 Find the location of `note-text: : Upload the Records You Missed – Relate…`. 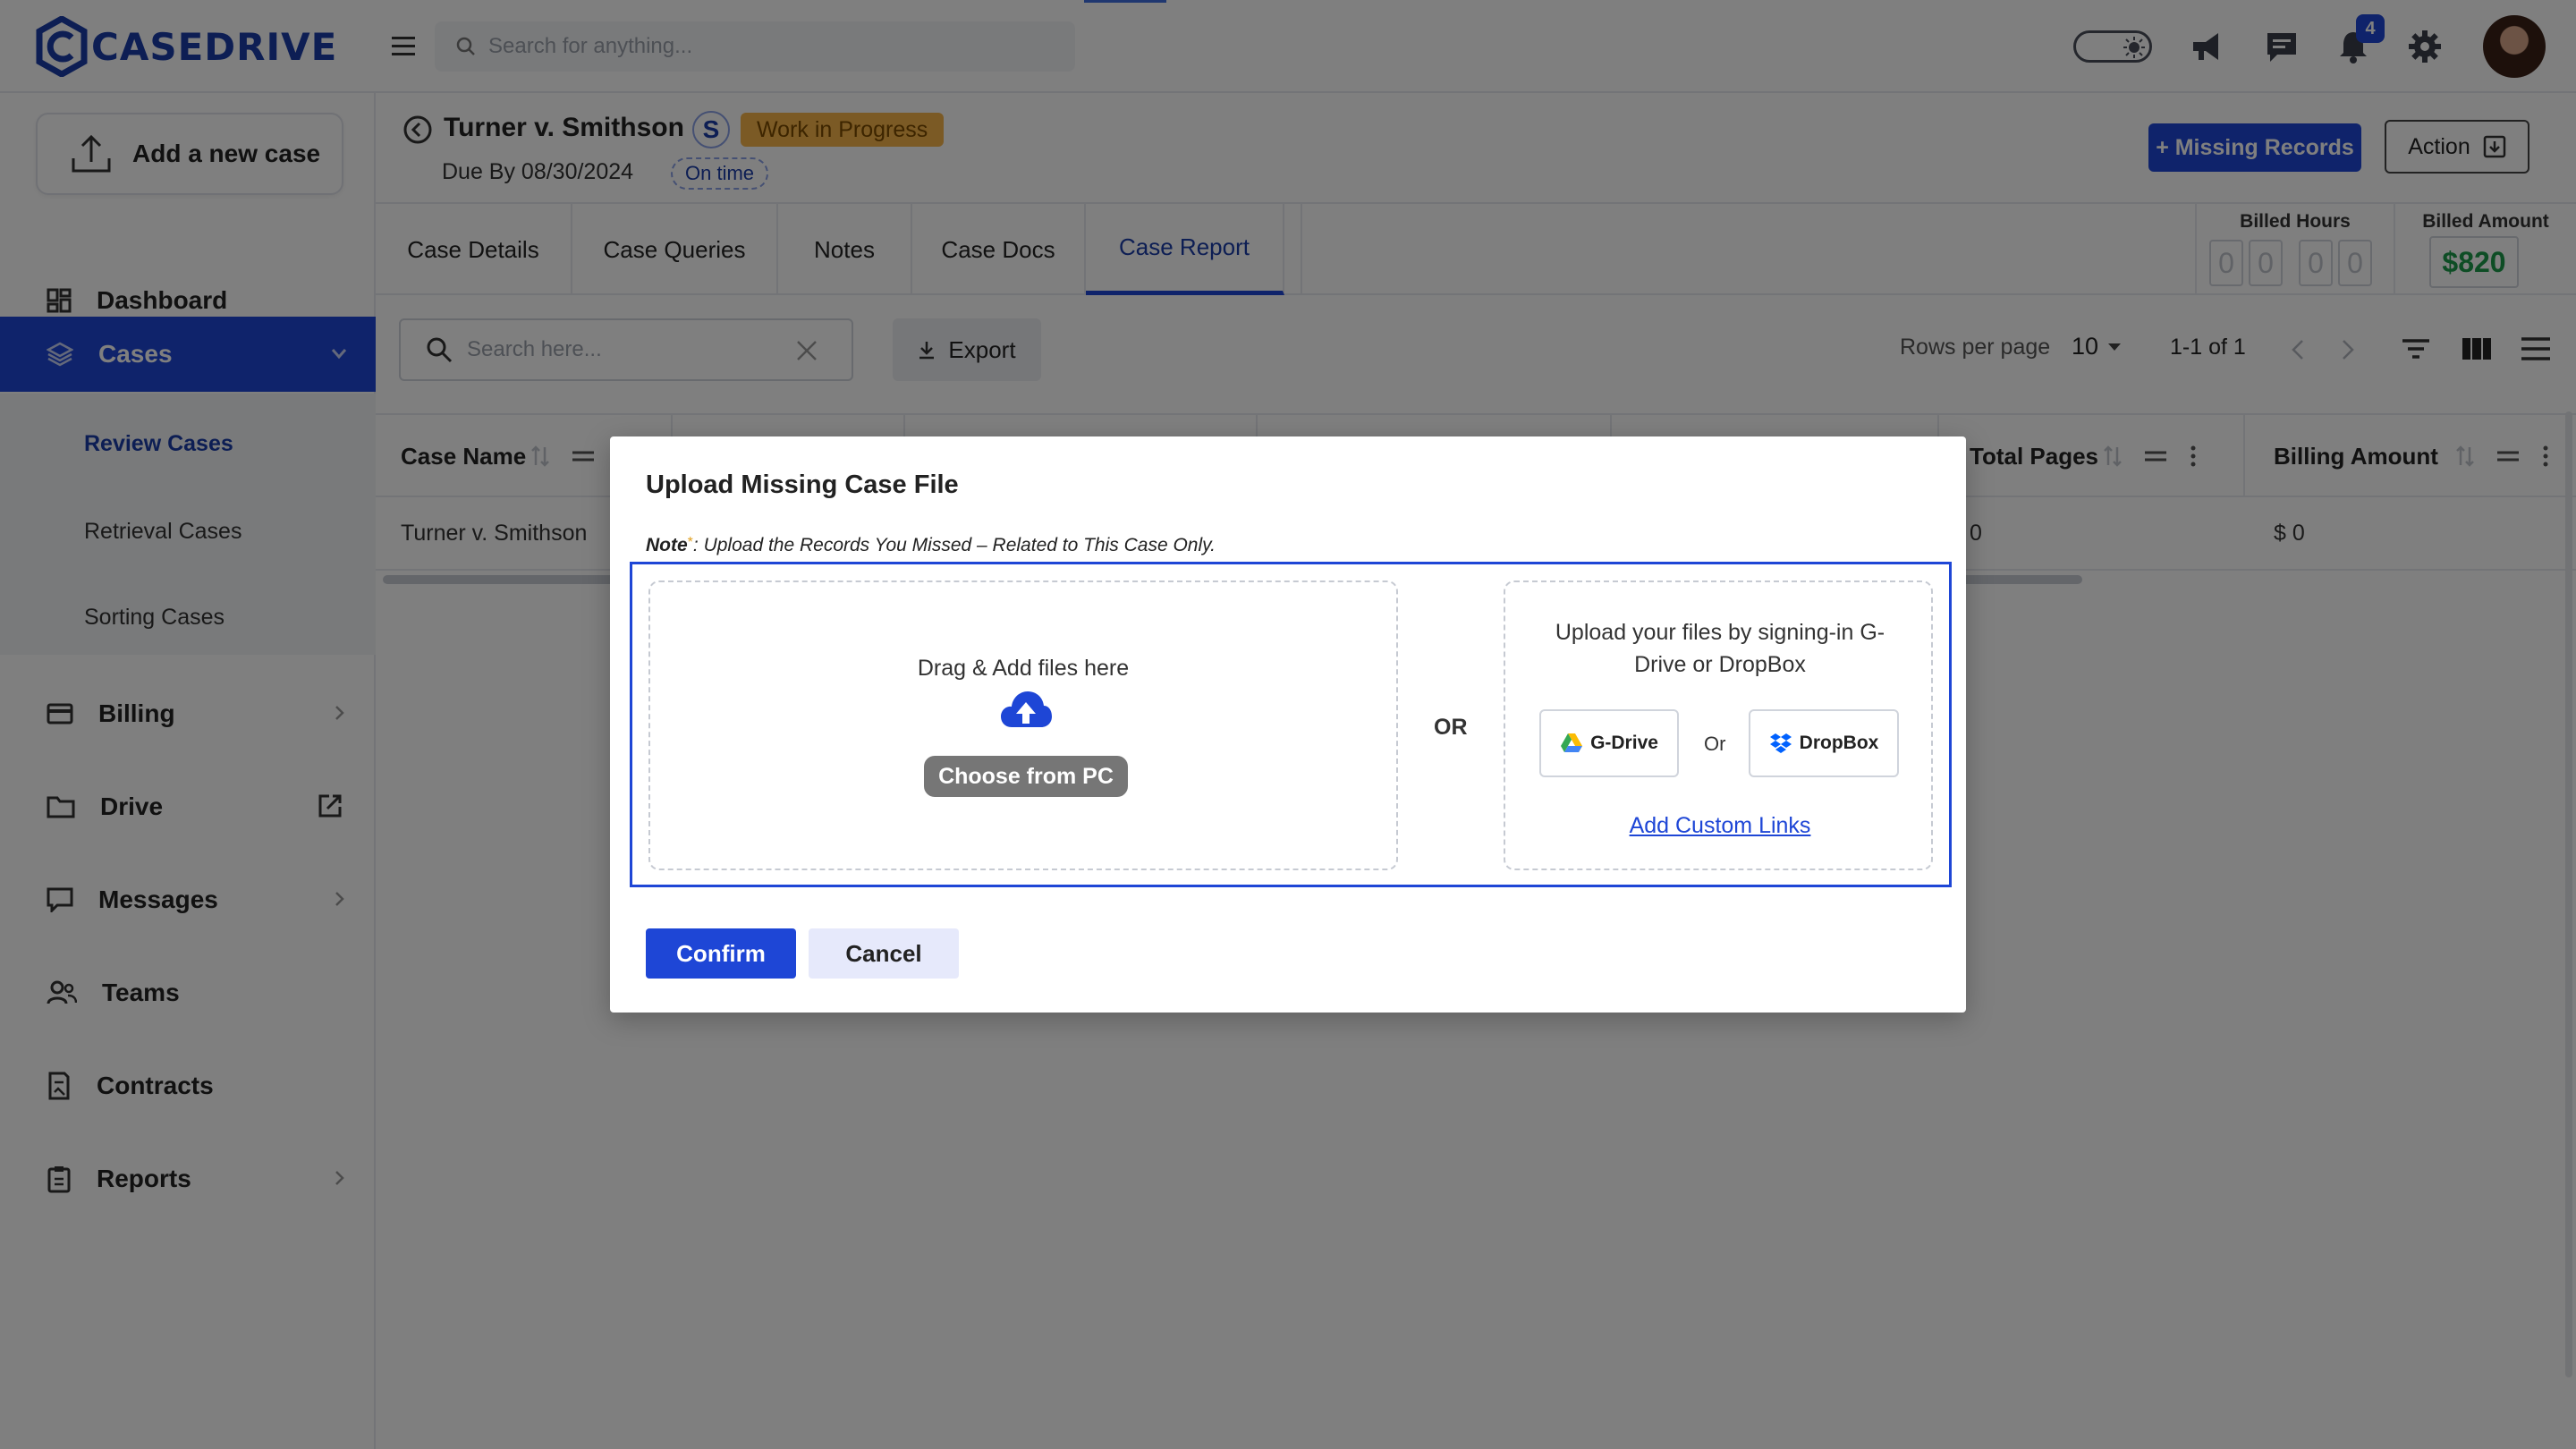

note-text: : Upload the Records You Missed – Relate… is located at coordinates (954, 545).